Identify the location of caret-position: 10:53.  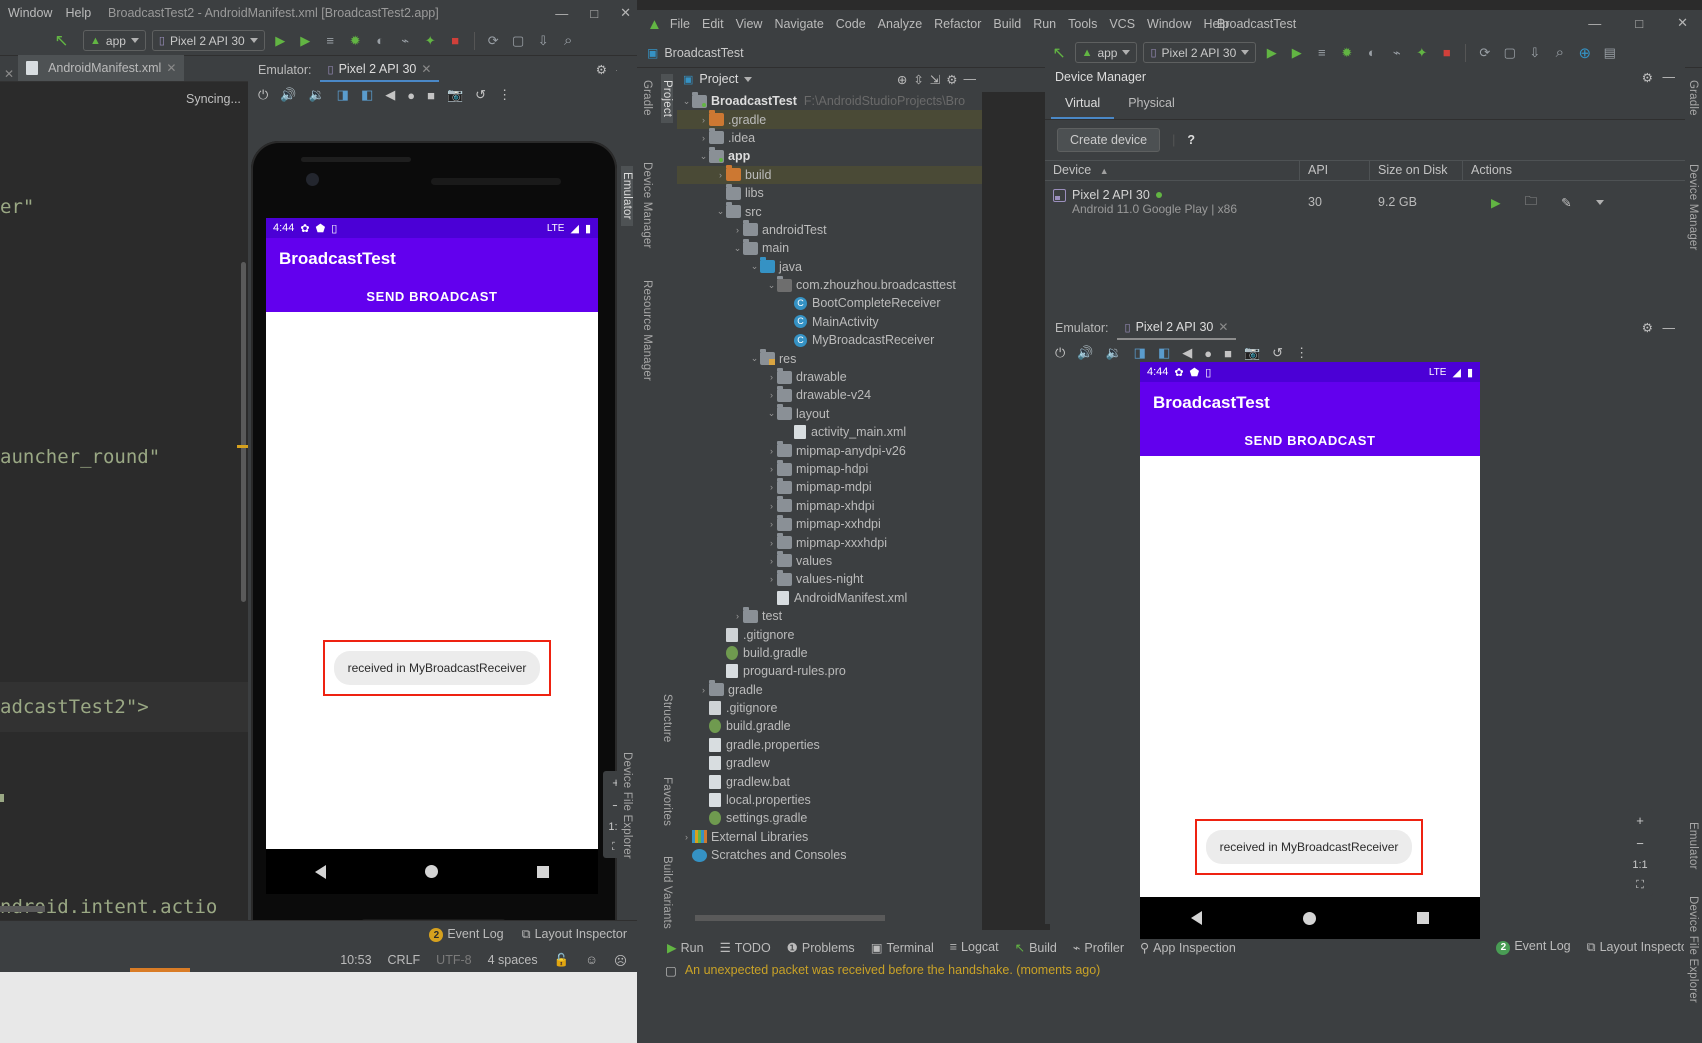
(355, 960).